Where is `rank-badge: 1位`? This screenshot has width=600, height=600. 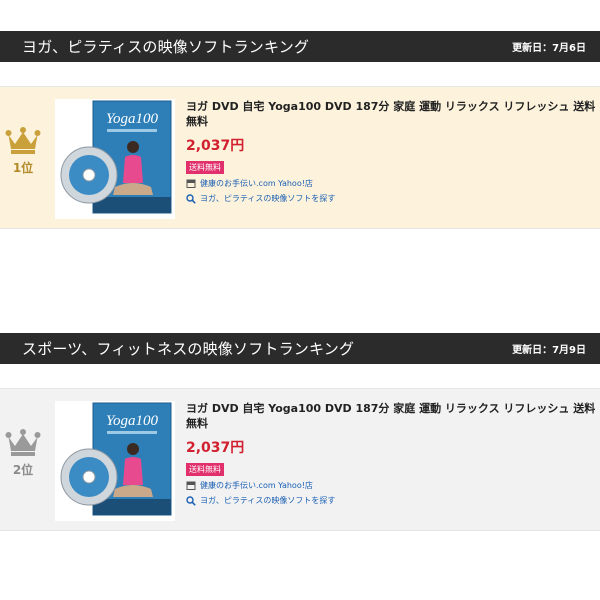
rank-badge: 1位 is located at coordinates (23, 151).